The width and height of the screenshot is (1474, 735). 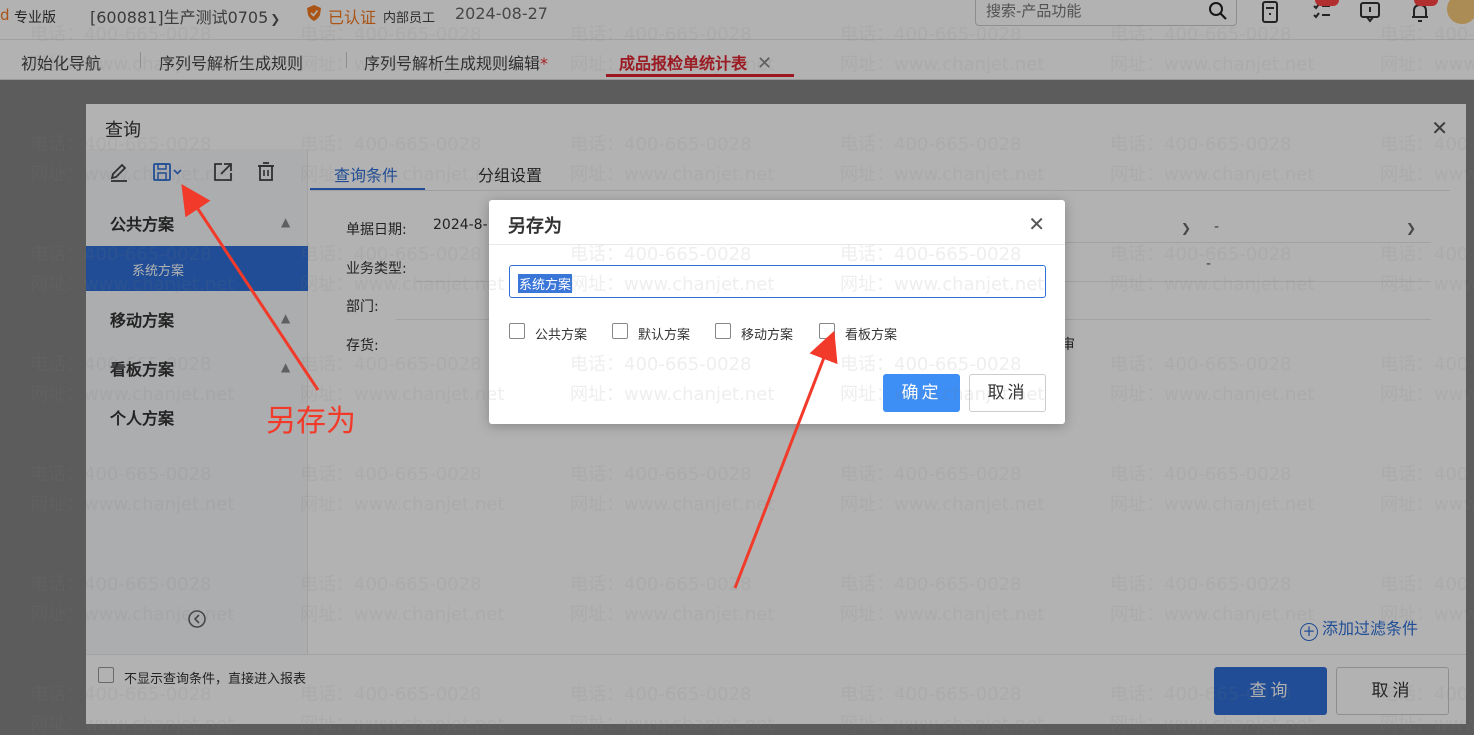 I want to click on title-divider, so click(x=777, y=244).